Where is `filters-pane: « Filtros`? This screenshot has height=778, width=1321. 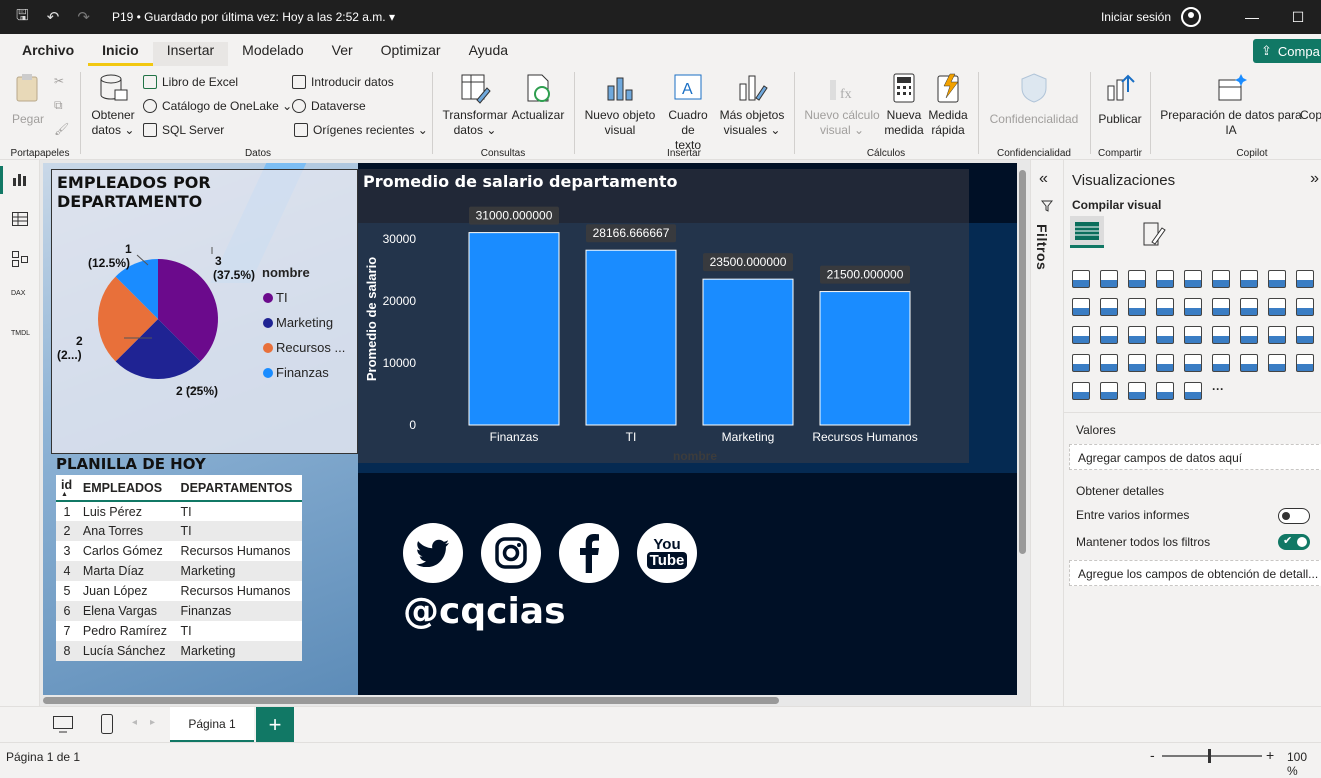
filters-pane: « Filtros is located at coordinates (1046, 433).